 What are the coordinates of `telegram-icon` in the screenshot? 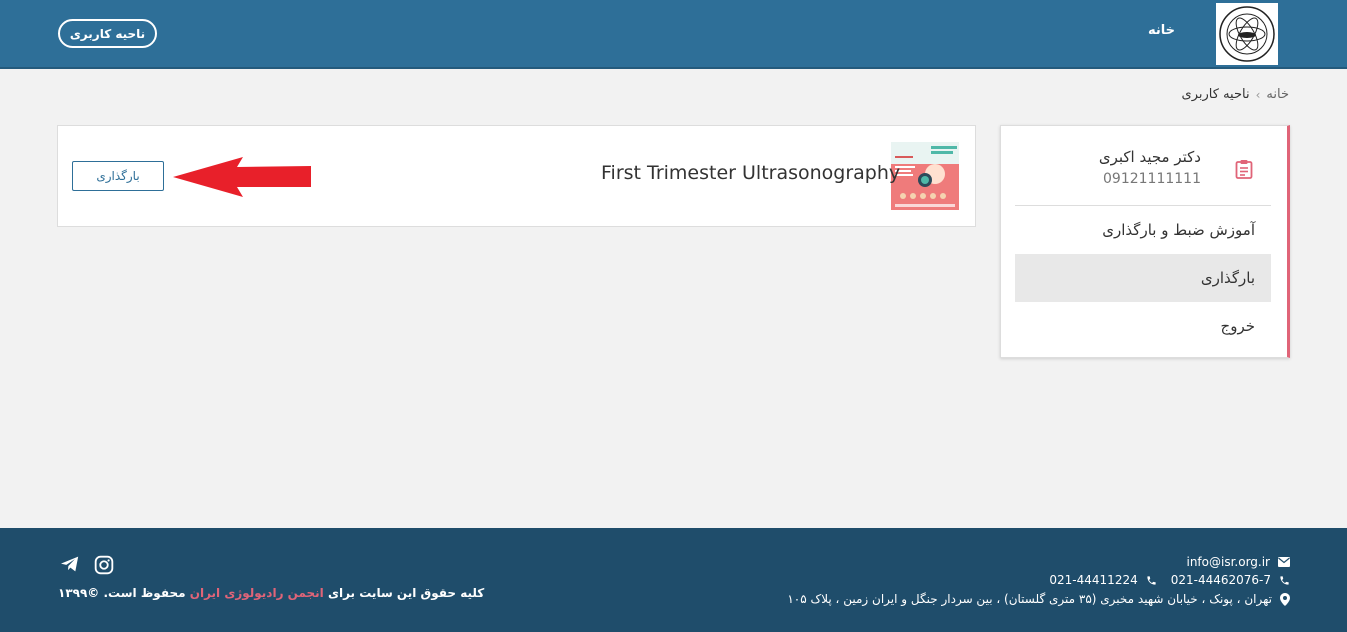 It's located at (70, 564).